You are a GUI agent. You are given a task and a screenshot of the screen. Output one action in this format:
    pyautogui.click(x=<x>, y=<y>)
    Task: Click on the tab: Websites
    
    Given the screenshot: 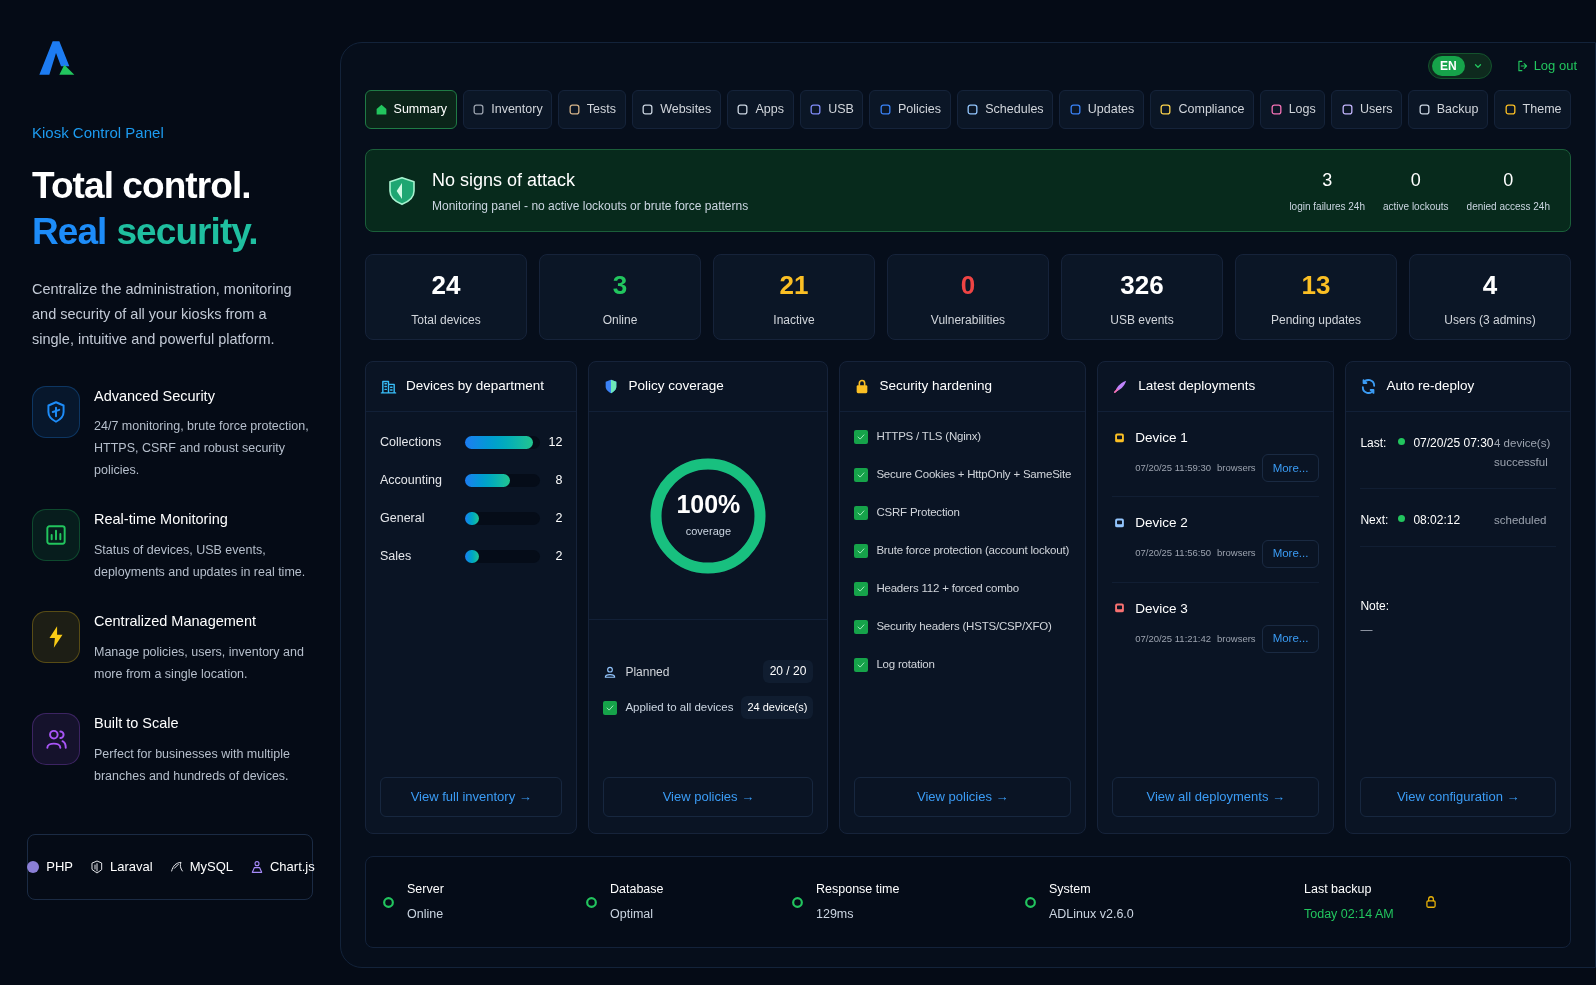 What is the action you would take?
    pyautogui.click(x=676, y=109)
    